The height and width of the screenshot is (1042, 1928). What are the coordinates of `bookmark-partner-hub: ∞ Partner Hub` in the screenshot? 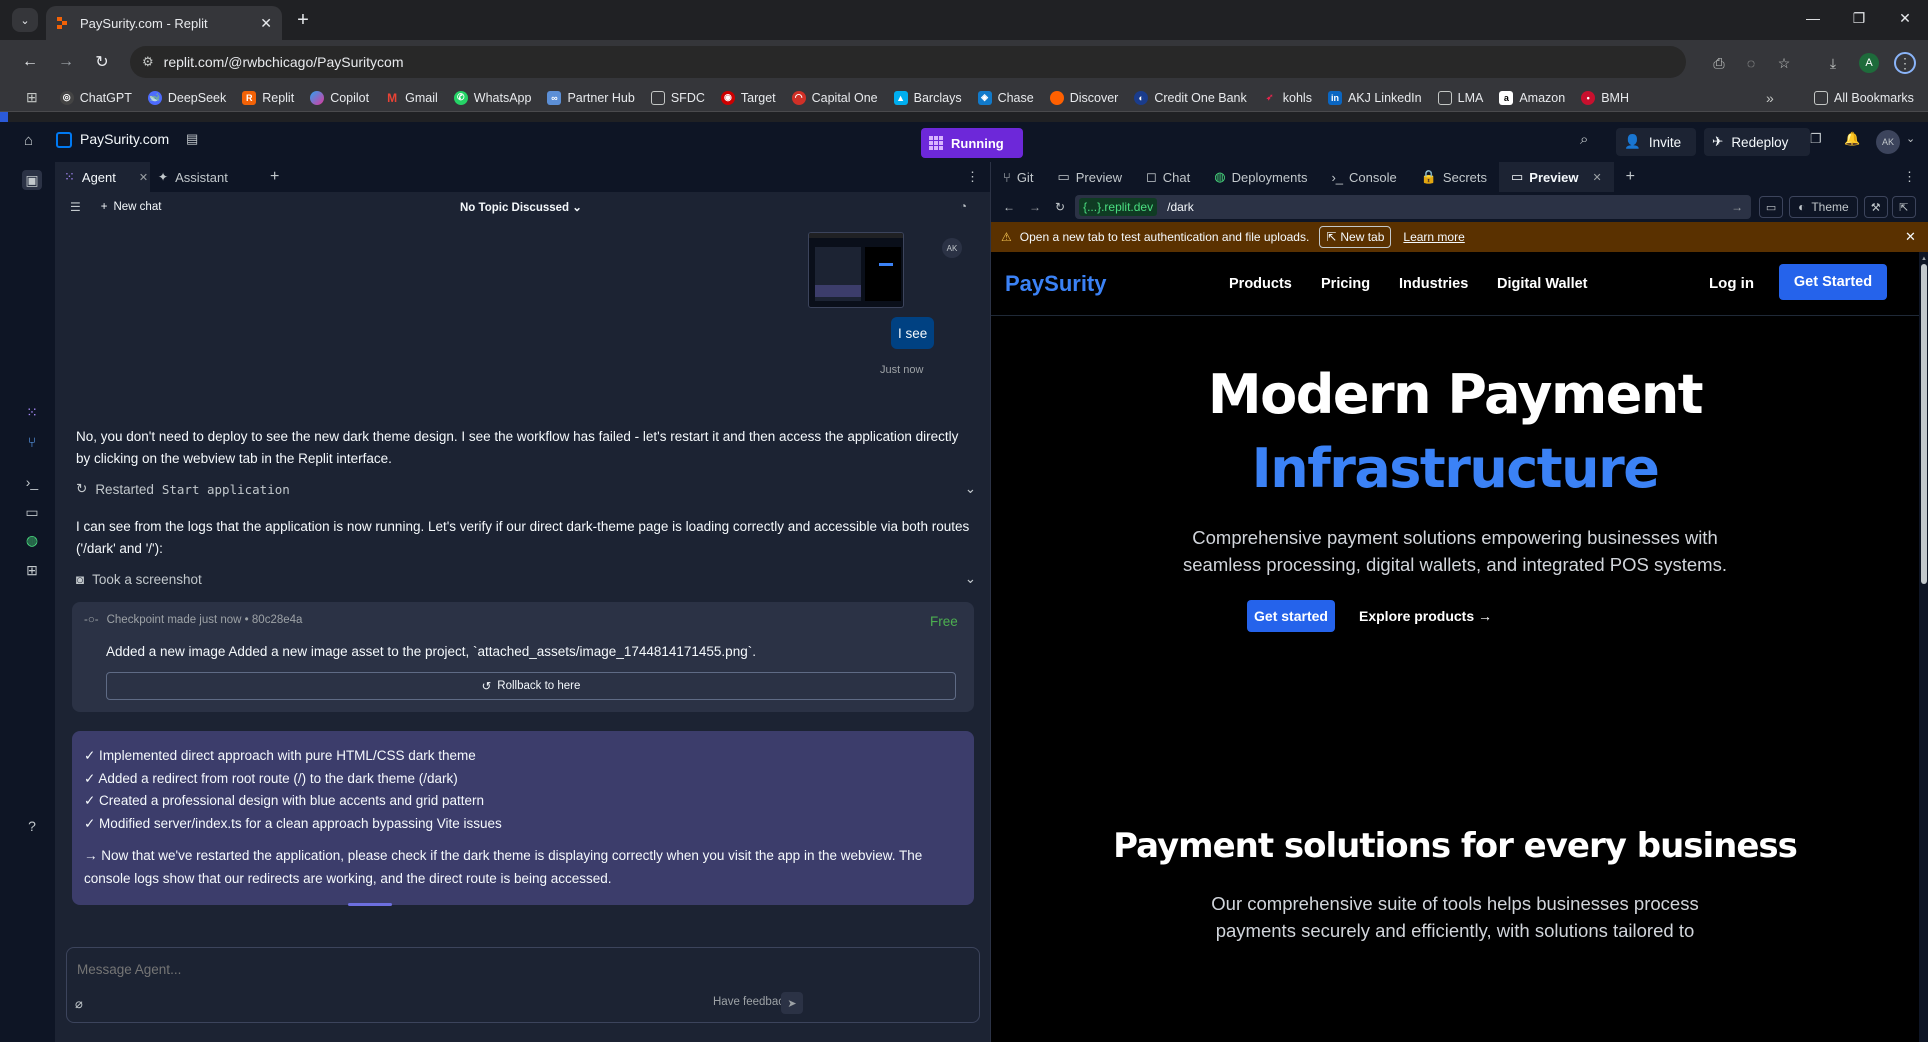 It's located at (591, 97).